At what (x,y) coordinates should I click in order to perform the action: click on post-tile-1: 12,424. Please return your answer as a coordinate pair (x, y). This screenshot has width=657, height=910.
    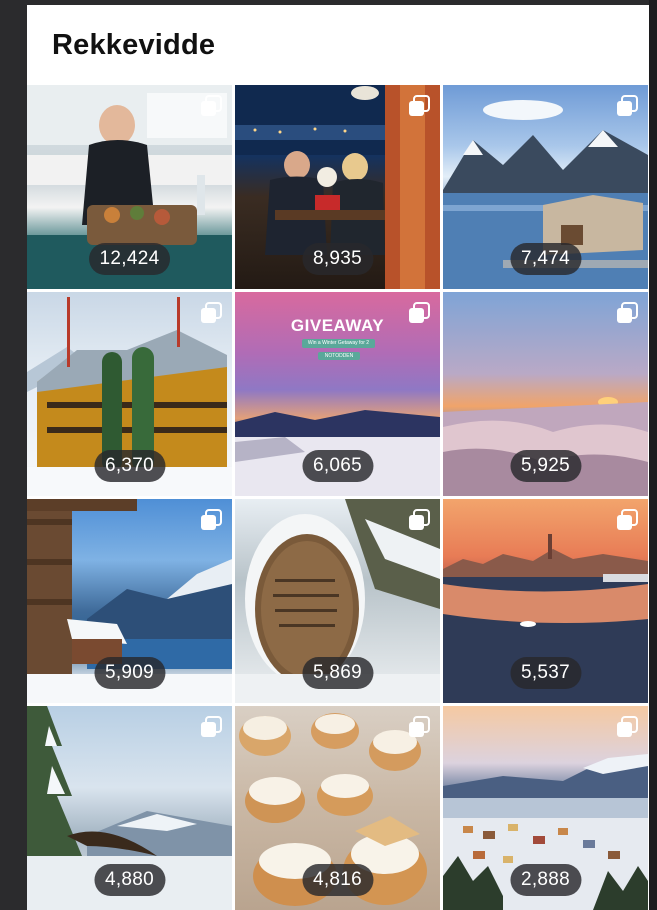
    Looking at the image, I should click on (129, 187).